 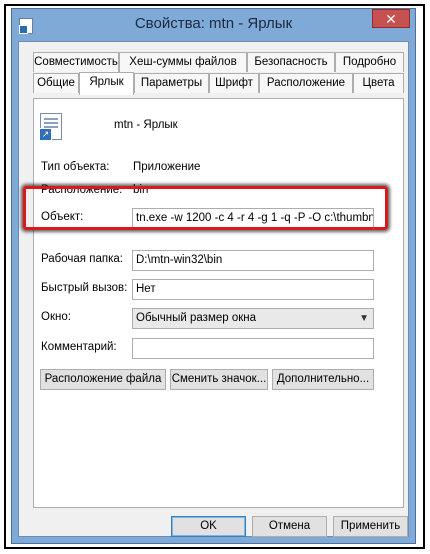 I want to click on tab-options: Параметры, so click(x=171, y=83).